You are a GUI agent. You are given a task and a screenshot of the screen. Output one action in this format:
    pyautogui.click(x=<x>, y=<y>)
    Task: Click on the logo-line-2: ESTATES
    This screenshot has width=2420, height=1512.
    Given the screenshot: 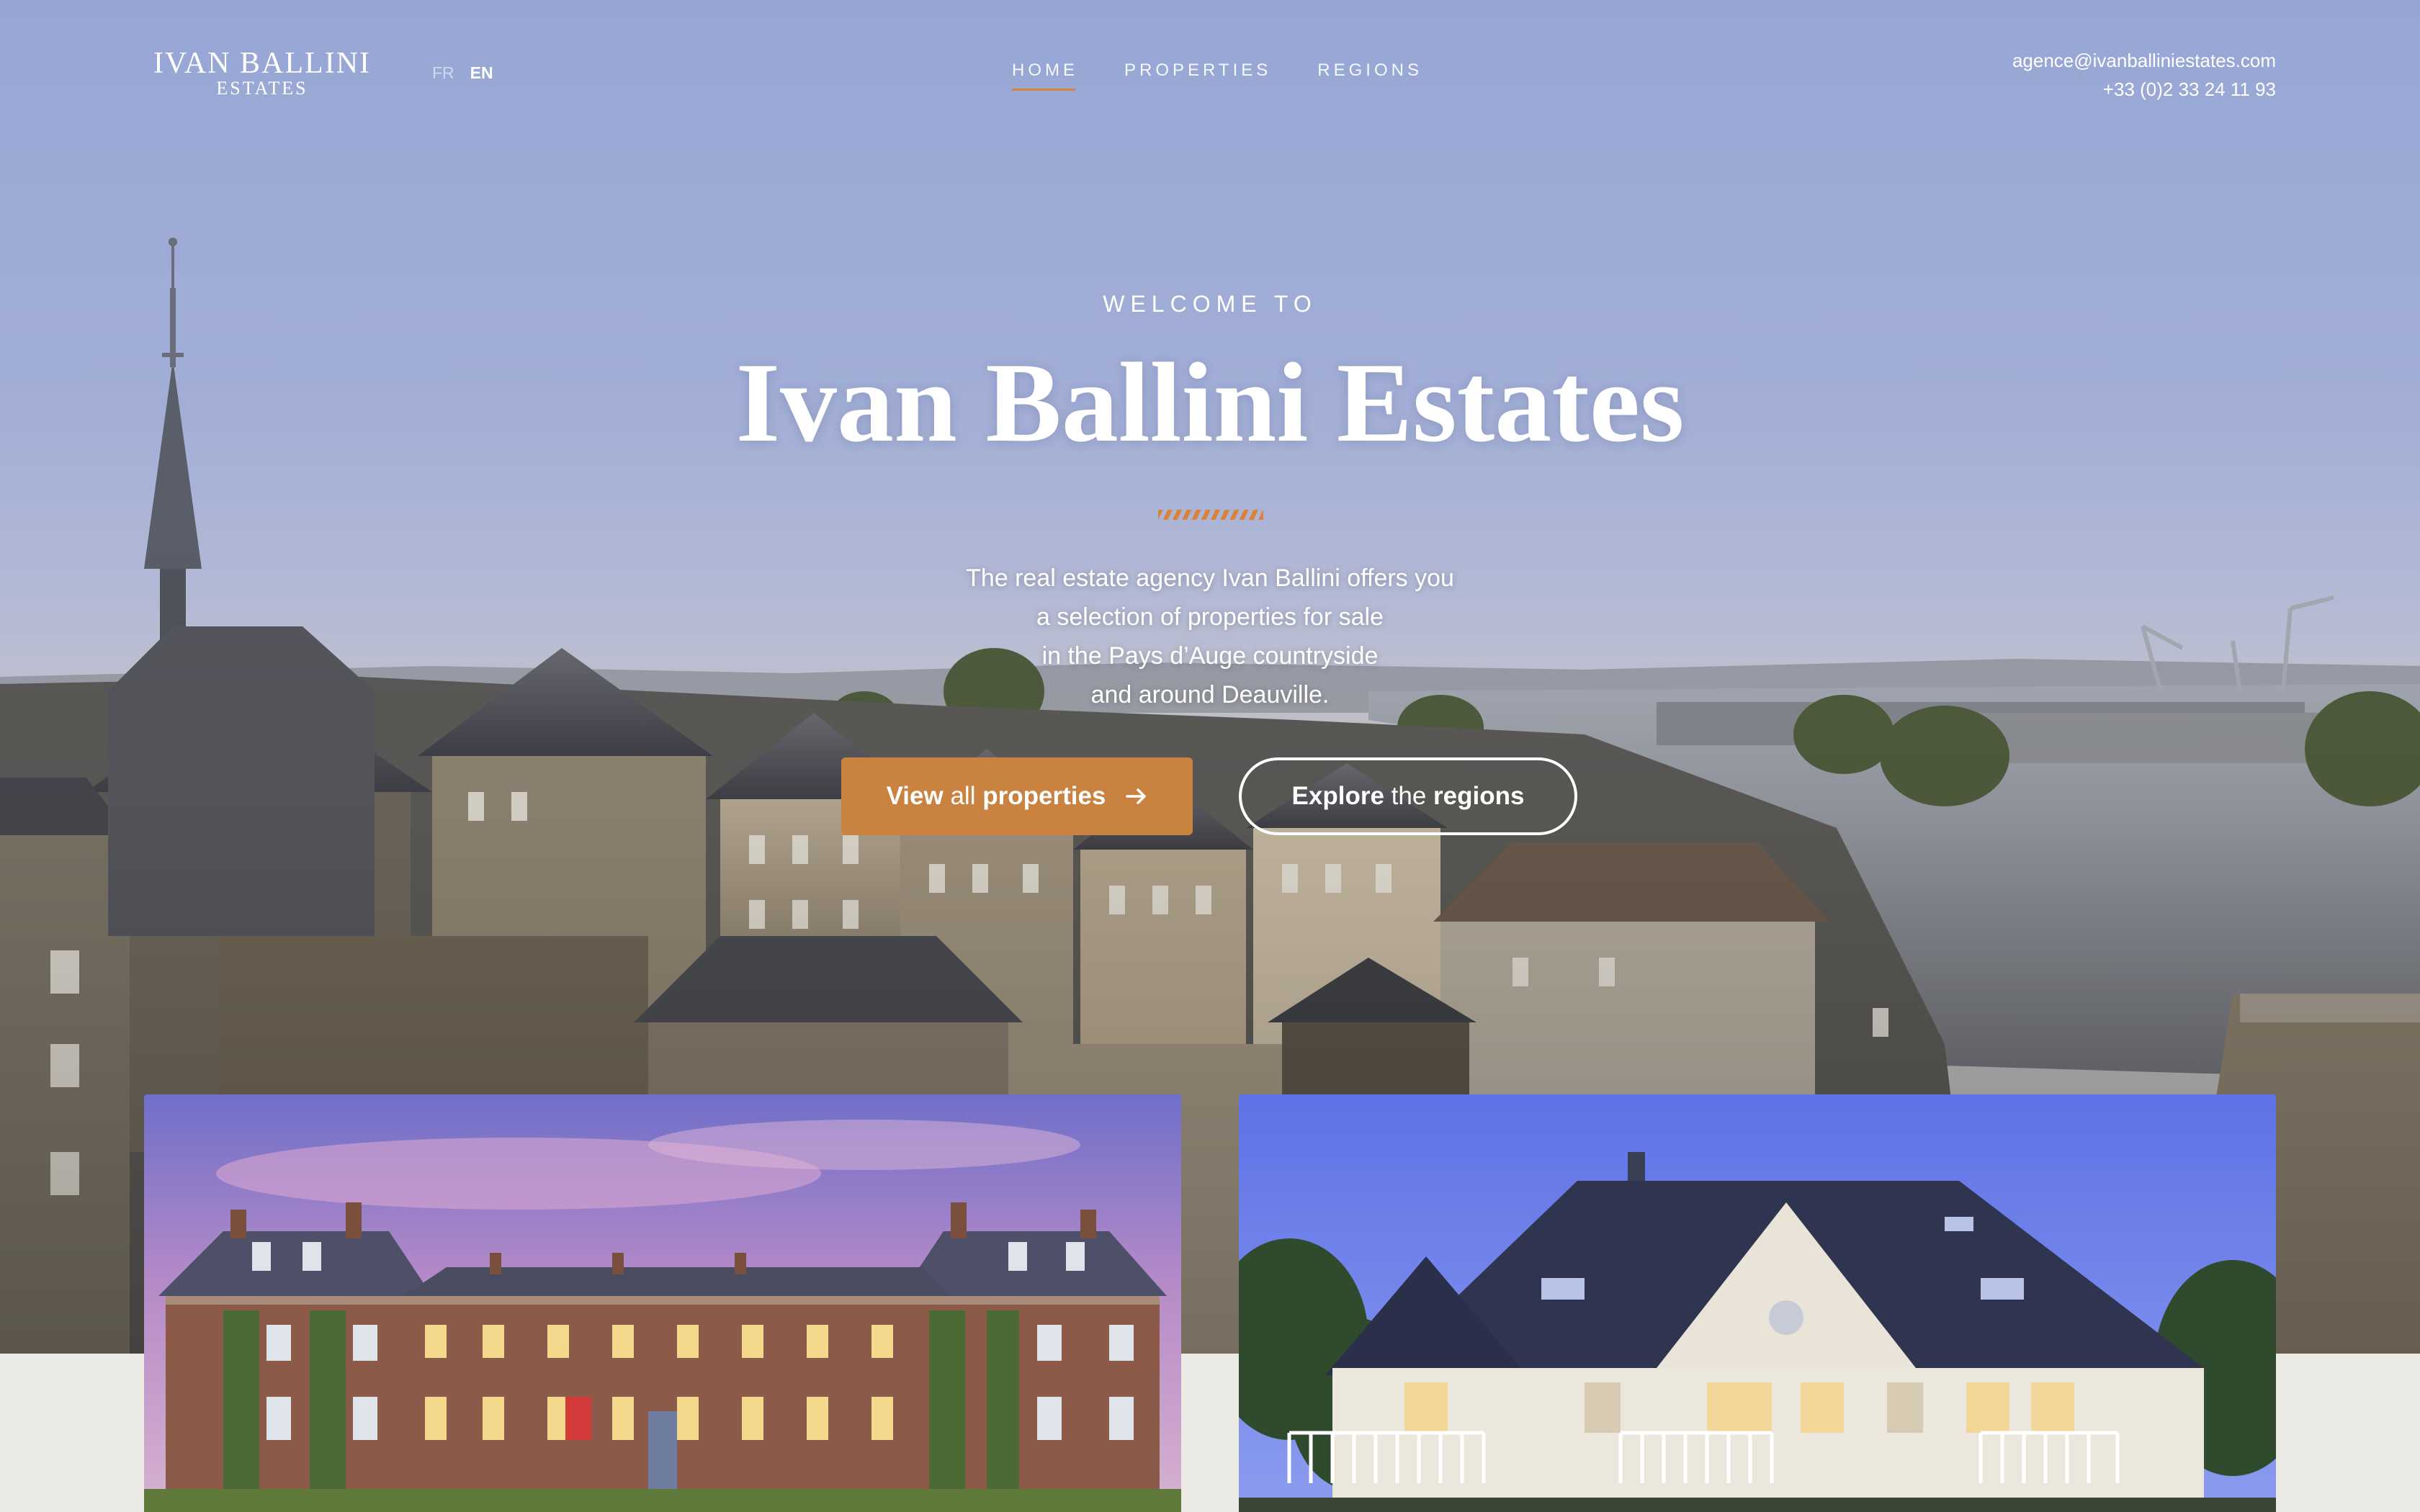 What is the action you would take?
    pyautogui.click(x=262, y=88)
    